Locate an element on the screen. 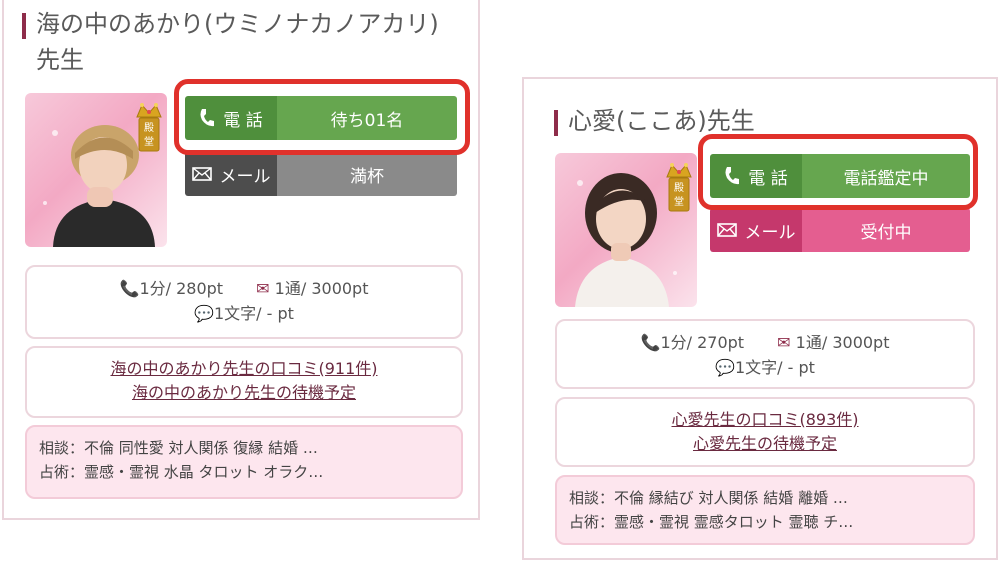 Image resolution: width=1000 pixels, height=562 pixels. schedule-link: 心愛先生の待機予定 is located at coordinates (765, 444).